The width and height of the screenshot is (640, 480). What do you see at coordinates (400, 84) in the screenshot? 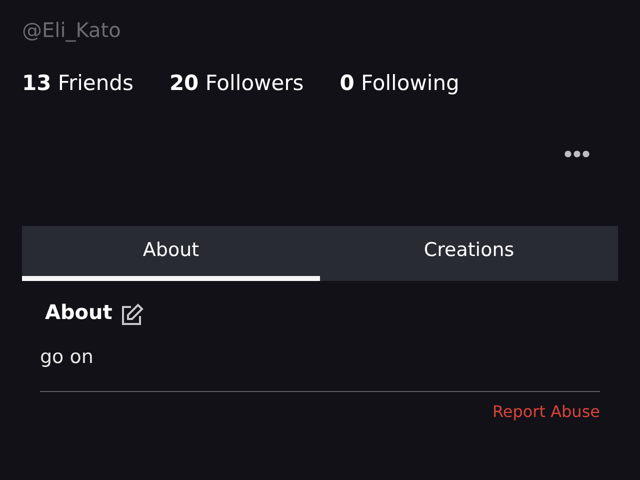
I see `stat-count: 0 Following` at bounding box center [400, 84].